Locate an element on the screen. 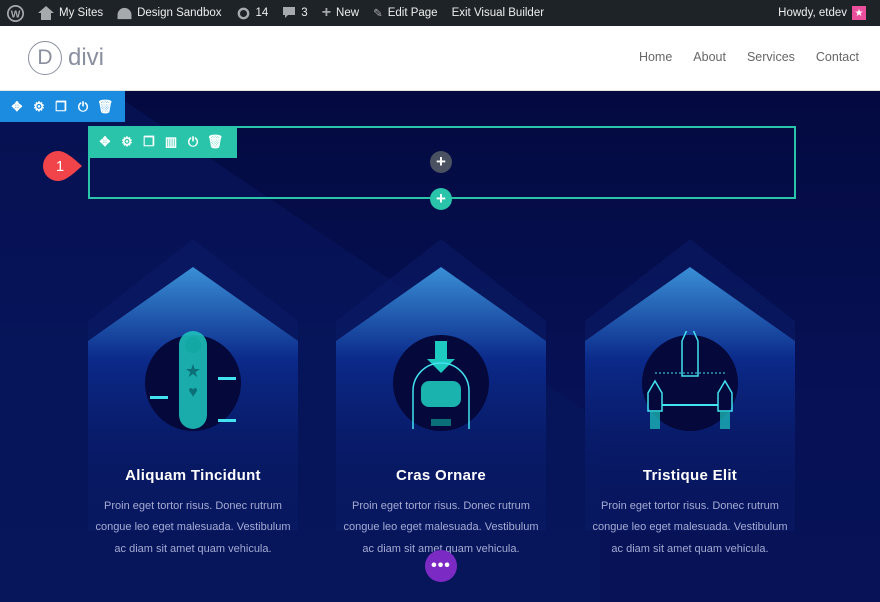 The height and width of the screenshot is (602, 880). site-menu: Design Sandbox is located at coordinates (169, 13).